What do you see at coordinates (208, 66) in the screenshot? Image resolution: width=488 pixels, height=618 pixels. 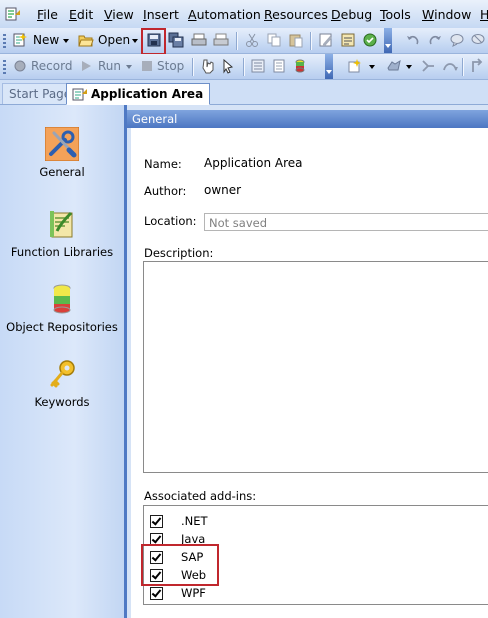 I see `object-spy-icon` at bounding box center [208, 66].